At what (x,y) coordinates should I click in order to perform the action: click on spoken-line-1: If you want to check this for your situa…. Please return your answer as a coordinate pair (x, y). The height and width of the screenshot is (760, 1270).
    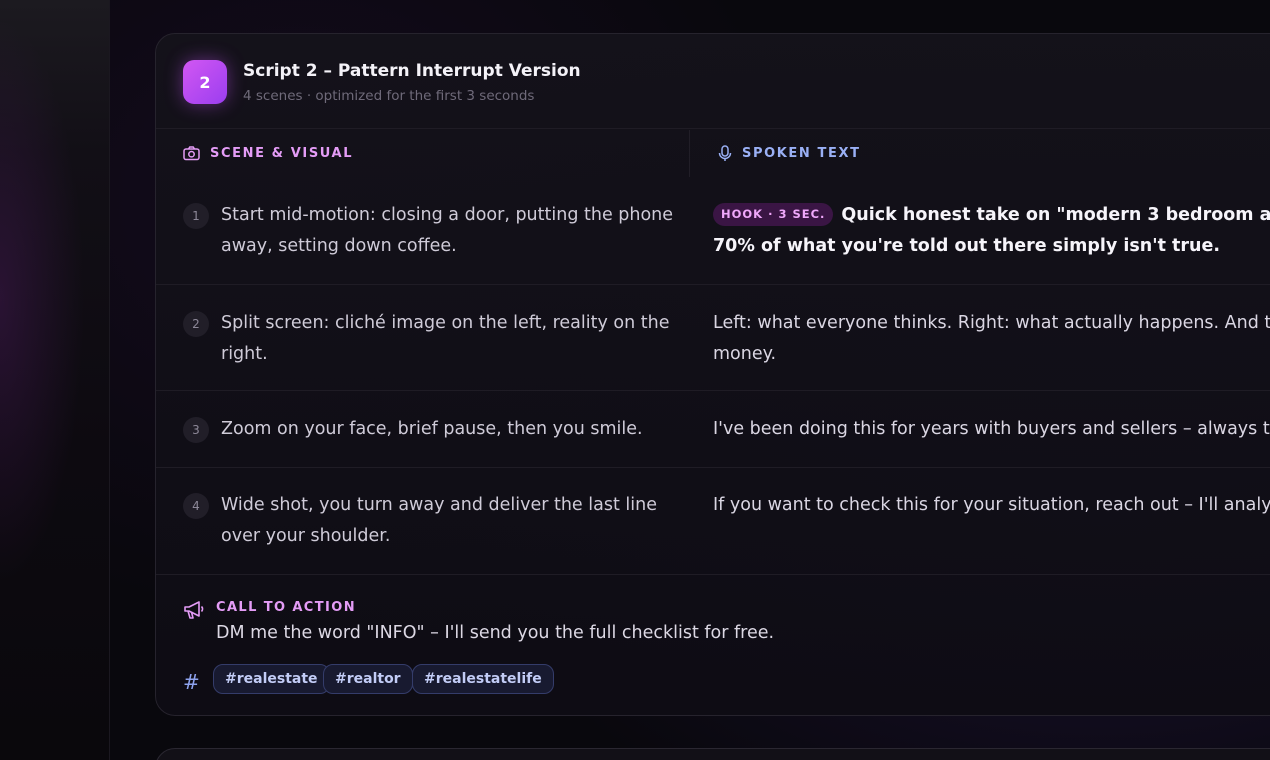
    Looking at the image, I should click on (991, 505).